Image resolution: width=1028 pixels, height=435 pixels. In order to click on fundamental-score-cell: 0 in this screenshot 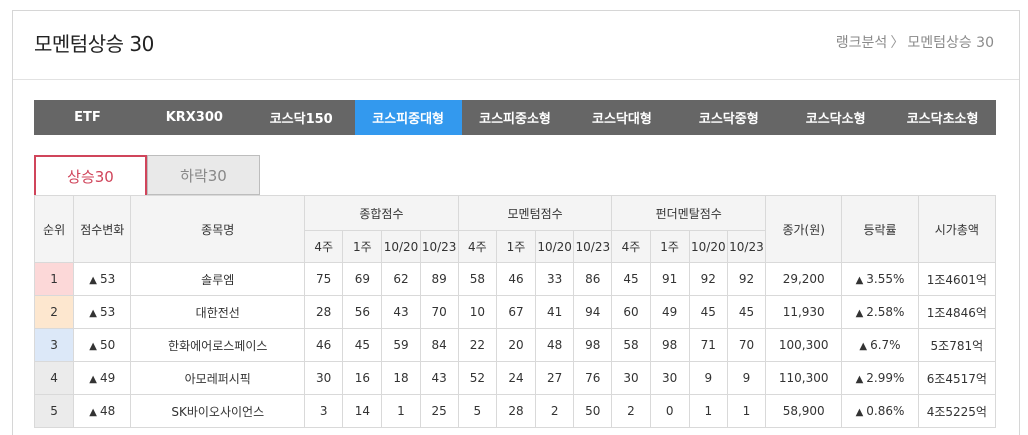, I will do `click(669, 411)`.